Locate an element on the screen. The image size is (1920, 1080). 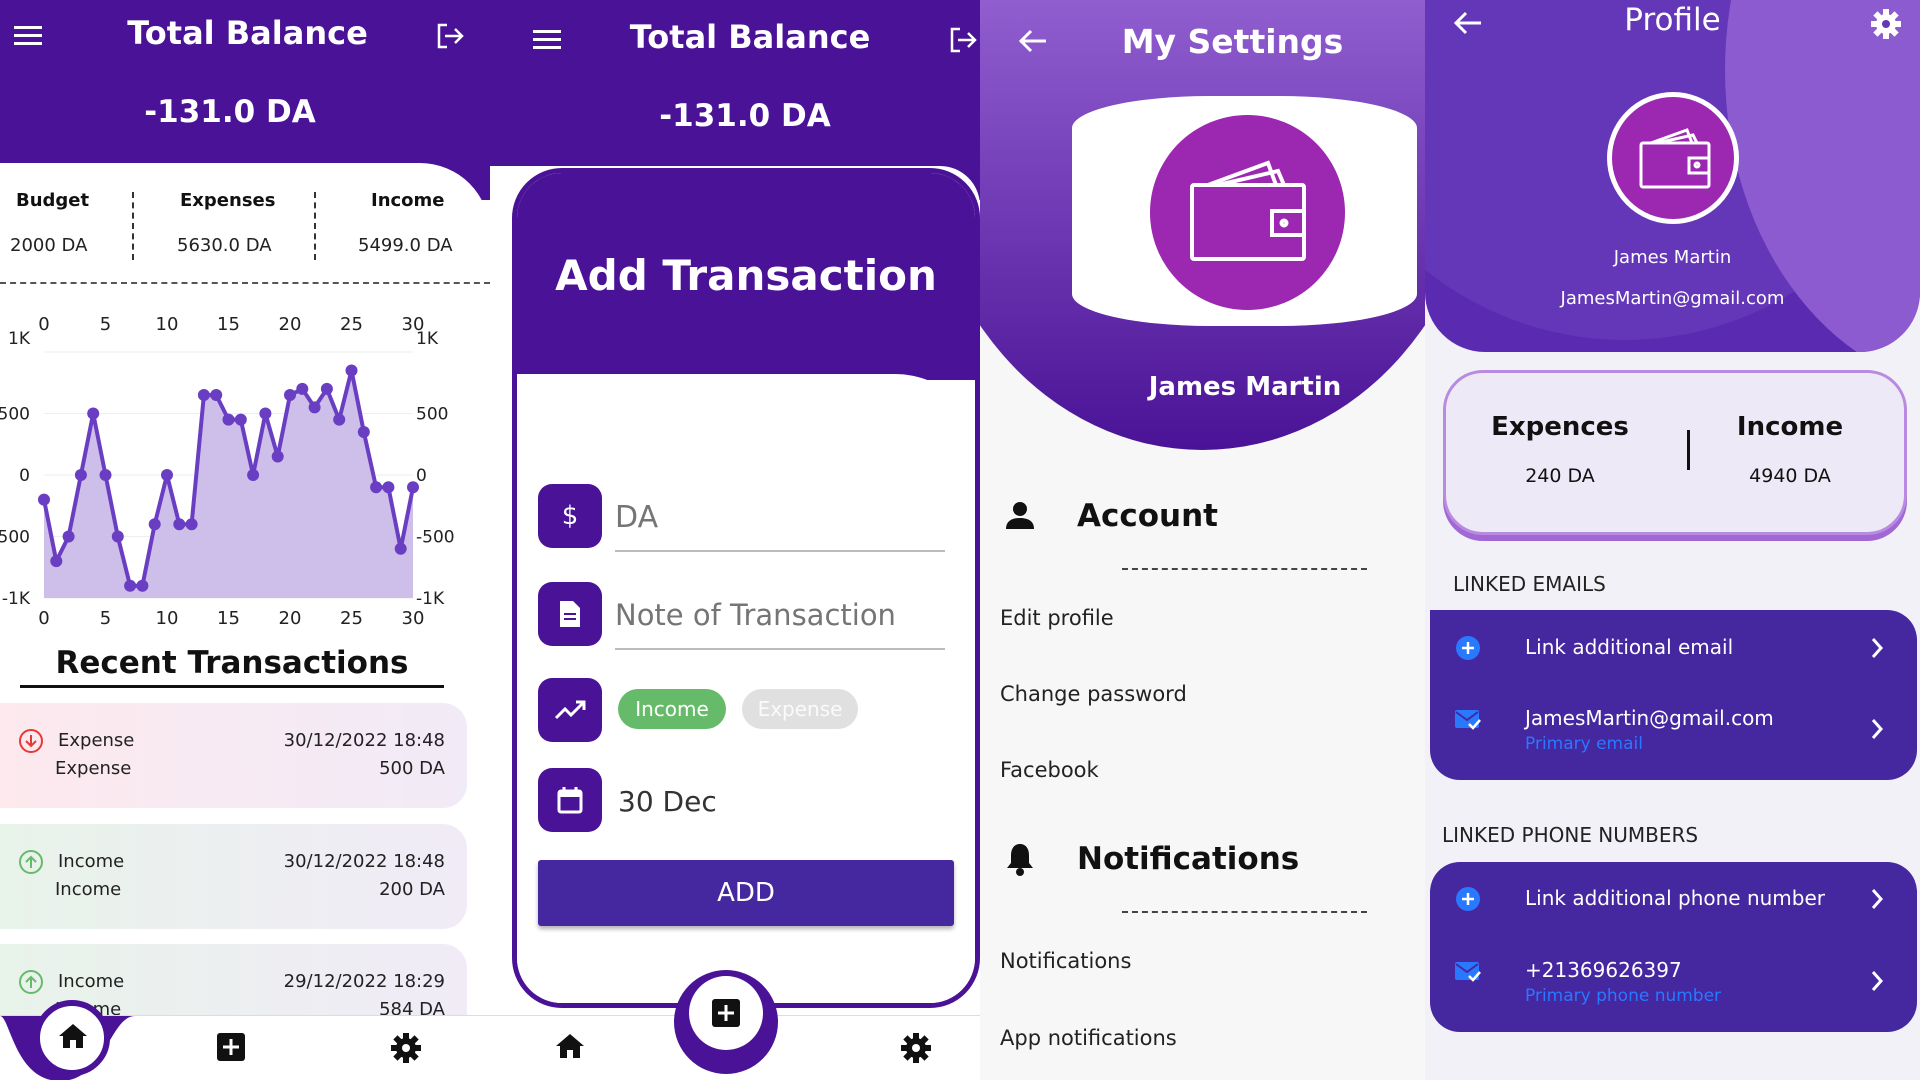
type-icon-box is located at coordinates (570, 710).